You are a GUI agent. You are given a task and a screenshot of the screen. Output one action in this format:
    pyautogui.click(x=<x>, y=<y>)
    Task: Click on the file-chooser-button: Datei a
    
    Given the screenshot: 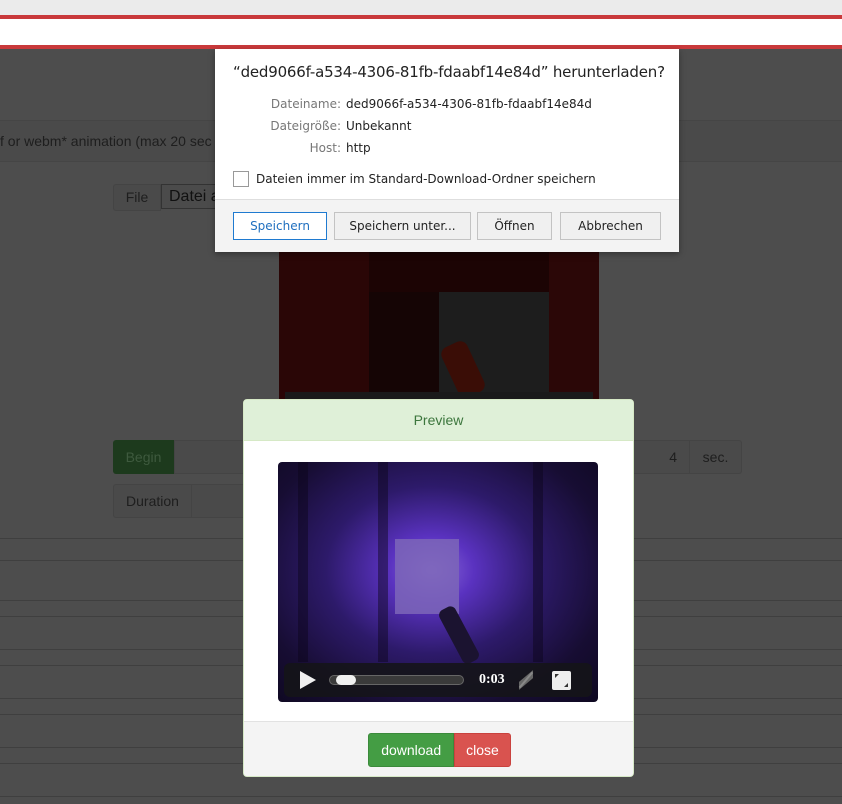 What is the action you would take?
    pyautogui.click(x=191, y=196)
    